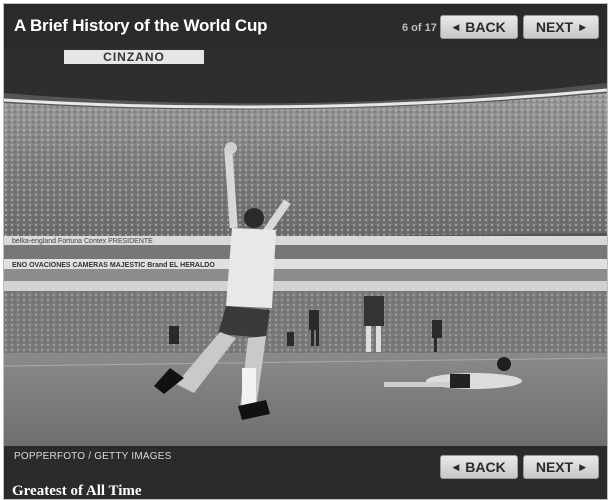 The width and height of the screenshot is (611, 500). What do you see at coordinates (419, 28) in the screenshot?
I see `slide-counter: 6 of 17` at bounding box center [419, 28].